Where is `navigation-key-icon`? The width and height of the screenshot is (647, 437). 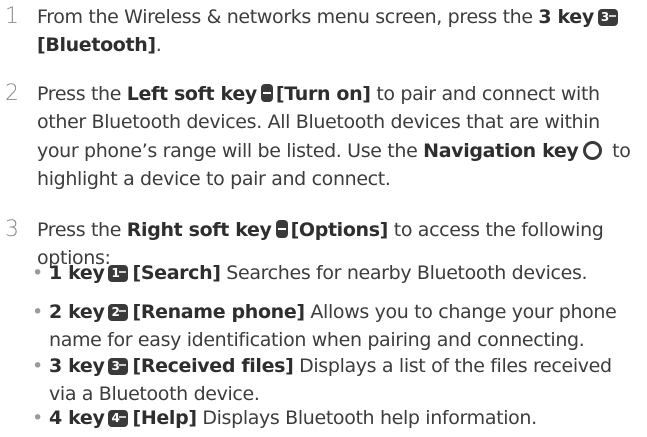
navigation-key-icon is located at coordinates (593, 150).